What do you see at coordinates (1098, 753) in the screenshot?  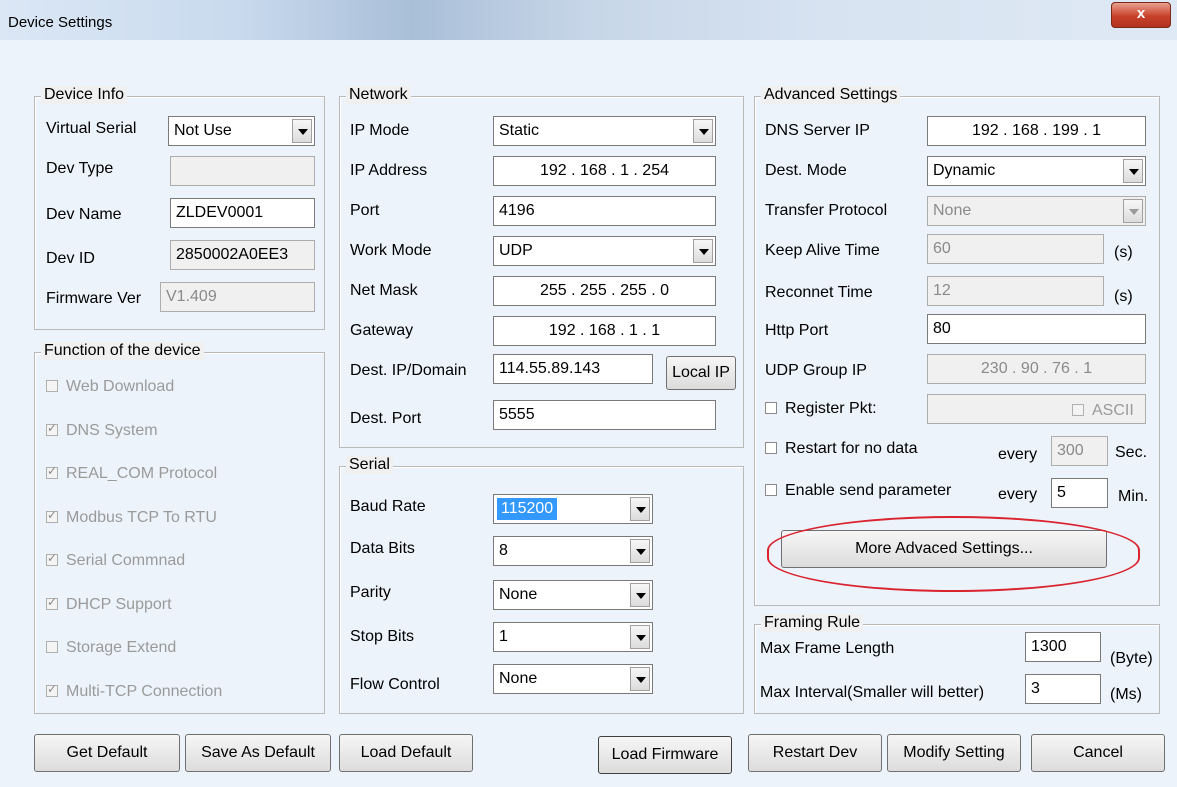 I see `cancel-button: Cancel` at bounding box center [1098, 753].